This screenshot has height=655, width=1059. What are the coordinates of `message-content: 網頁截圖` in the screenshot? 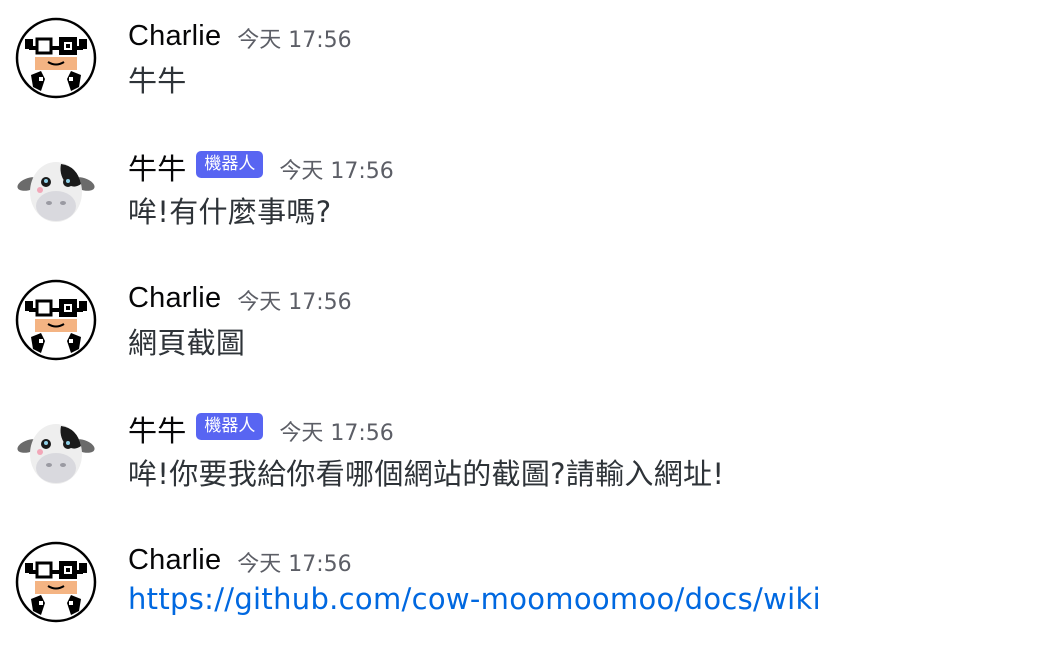 It's located at (187, 343).